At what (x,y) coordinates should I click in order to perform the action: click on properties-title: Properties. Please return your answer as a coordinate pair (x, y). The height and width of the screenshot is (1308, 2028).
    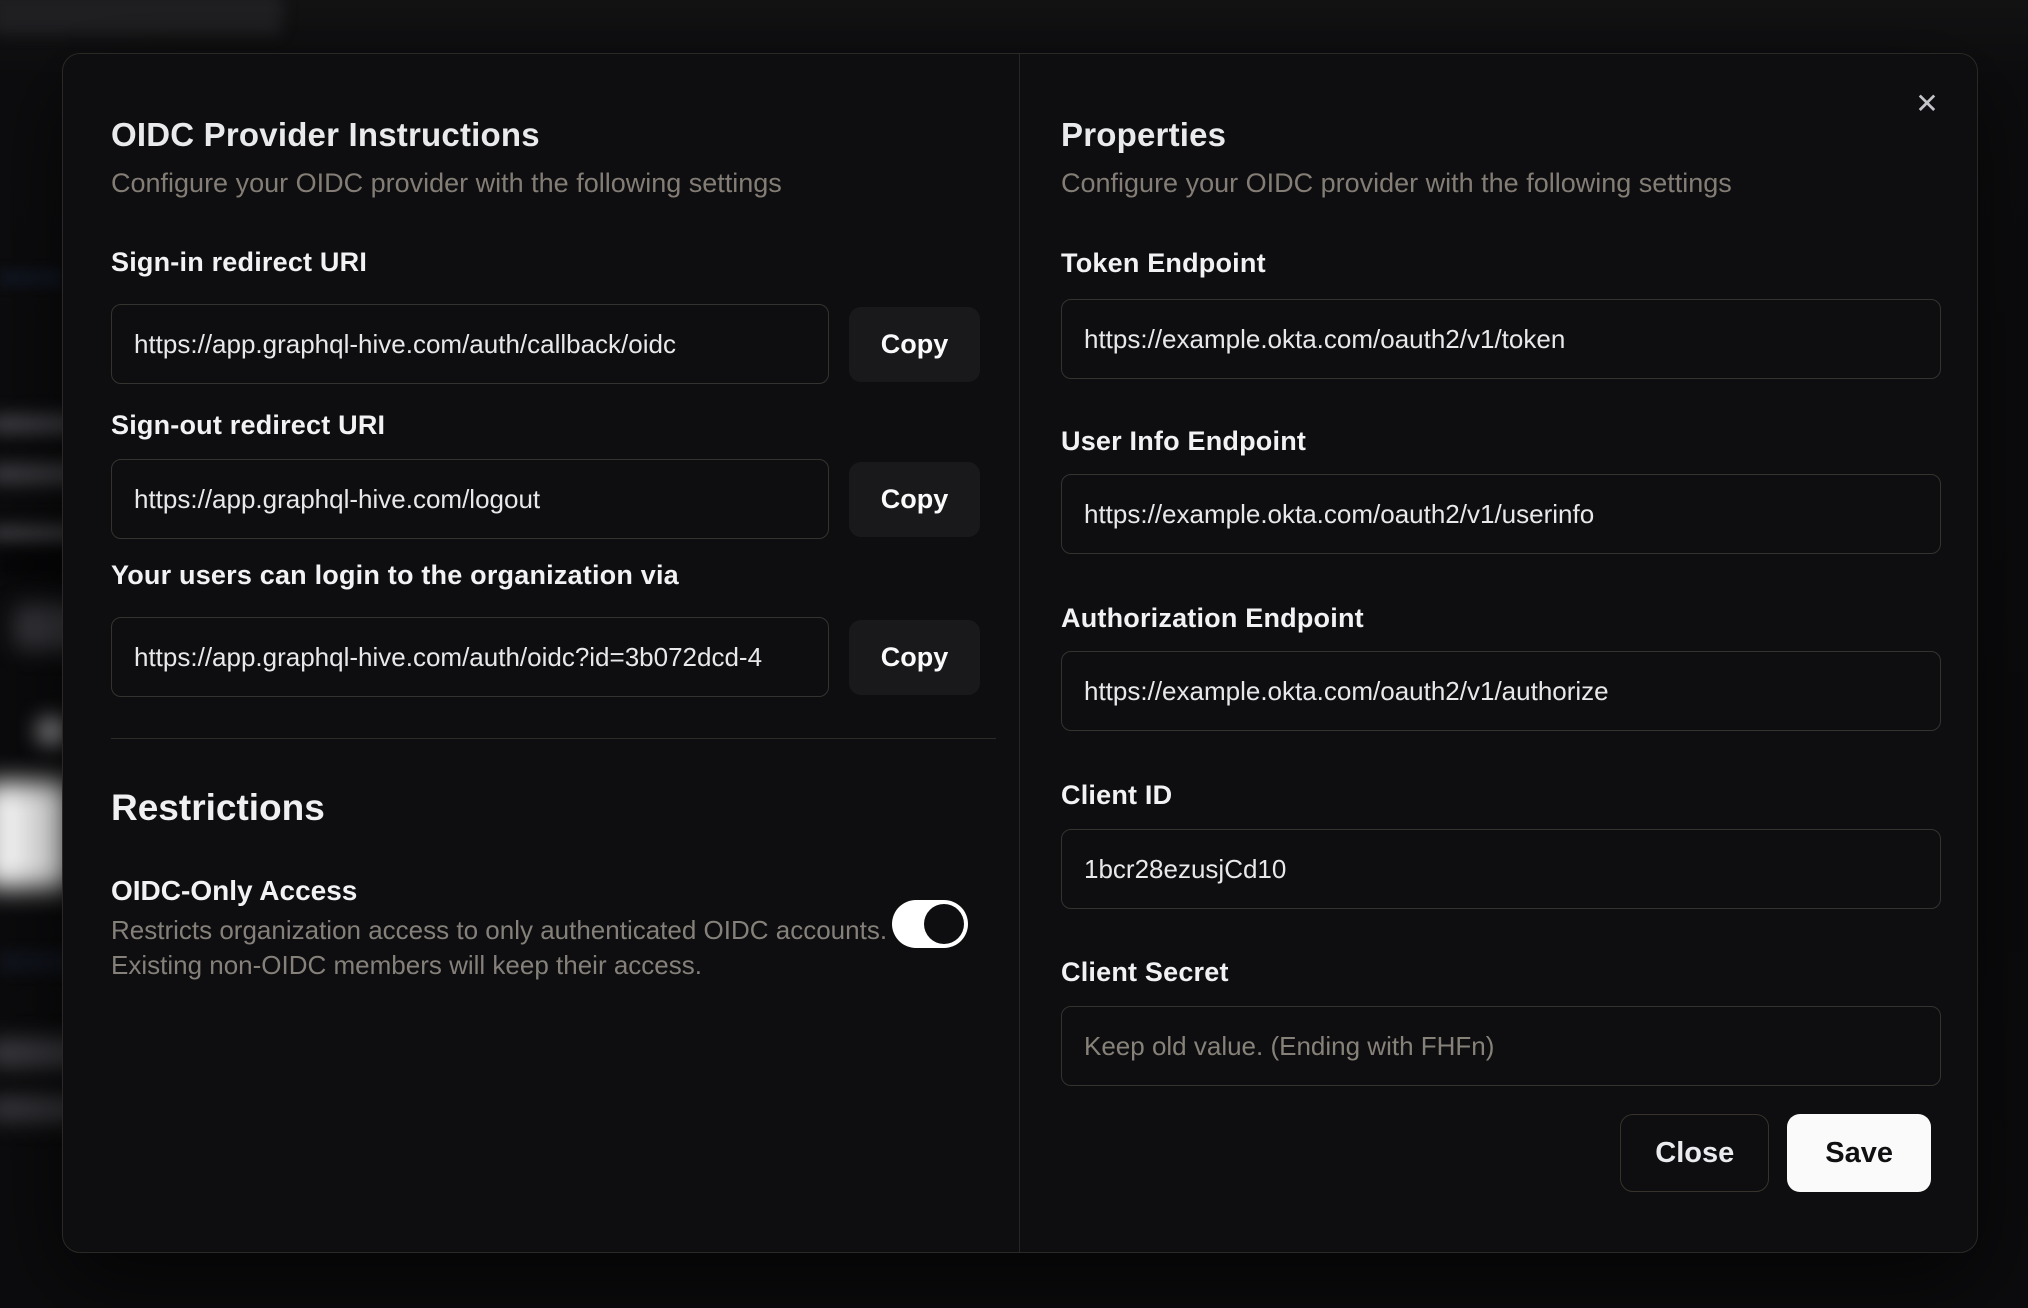
    Looking at the image, I should click on (1144, 134).